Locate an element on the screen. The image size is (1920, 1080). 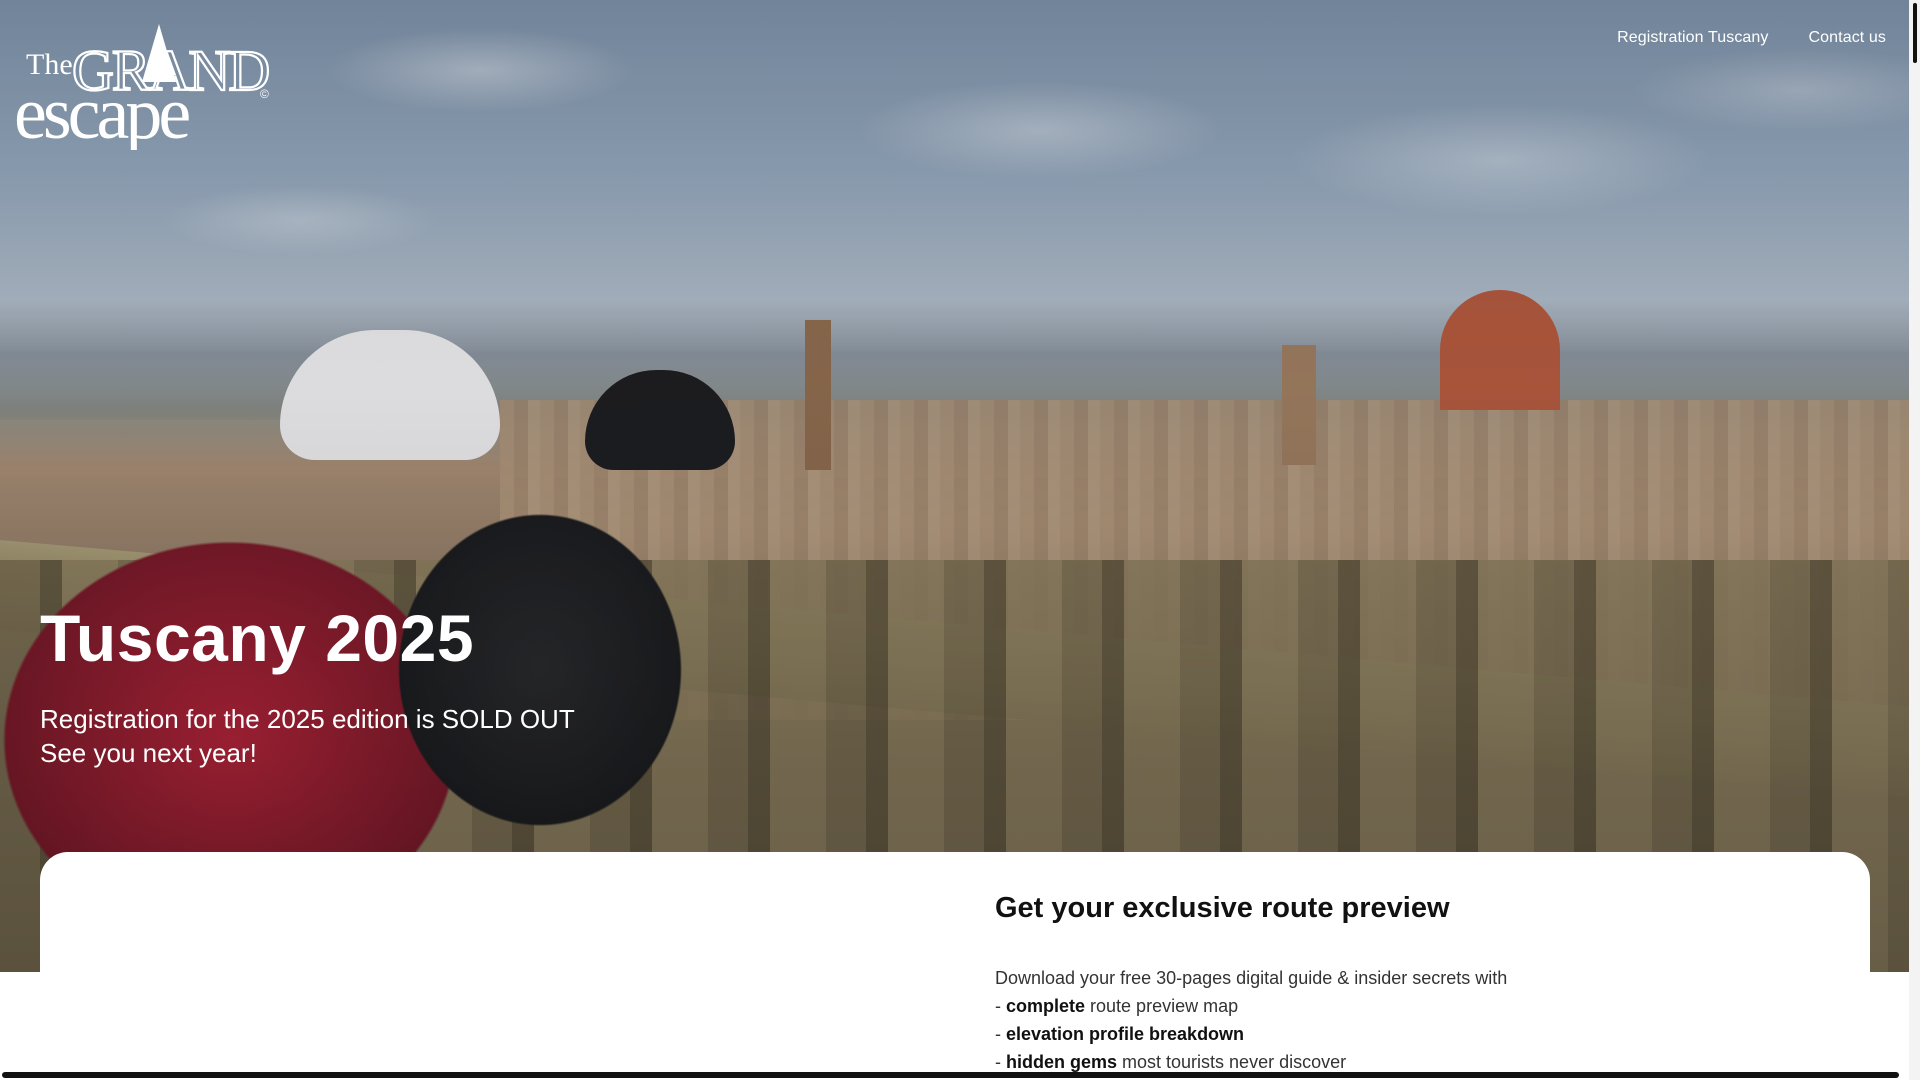
grand-escape-logo-icon: The GRAND escape © is located at coordinates (142, 89).